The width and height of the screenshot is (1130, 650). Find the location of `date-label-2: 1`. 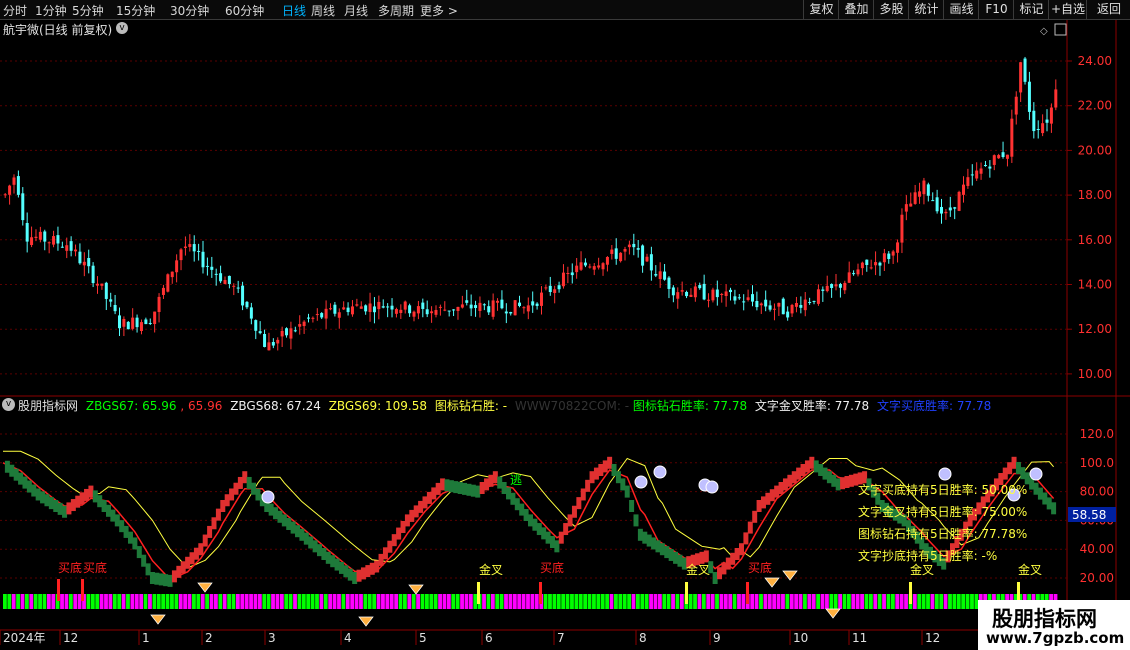

date-label-2: 1 is located at coordinates (146, 638).